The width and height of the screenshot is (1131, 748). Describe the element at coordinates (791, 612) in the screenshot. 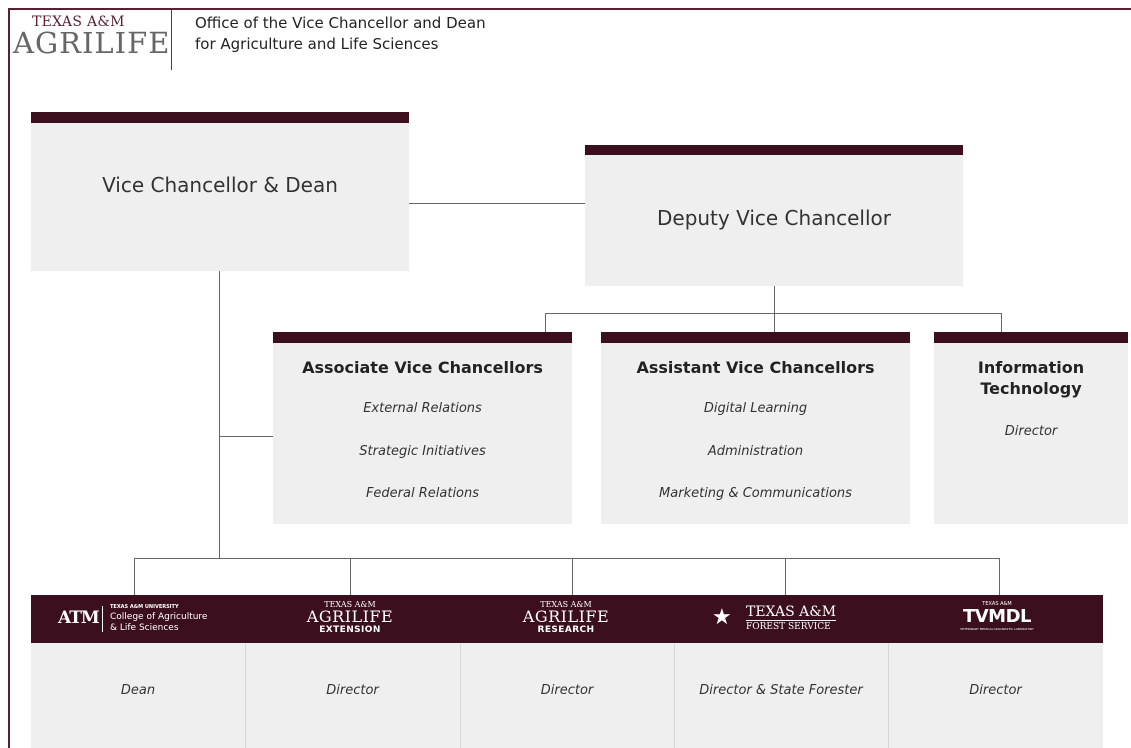

I see `forest-logo-main: TEXAS A&M` at that location.